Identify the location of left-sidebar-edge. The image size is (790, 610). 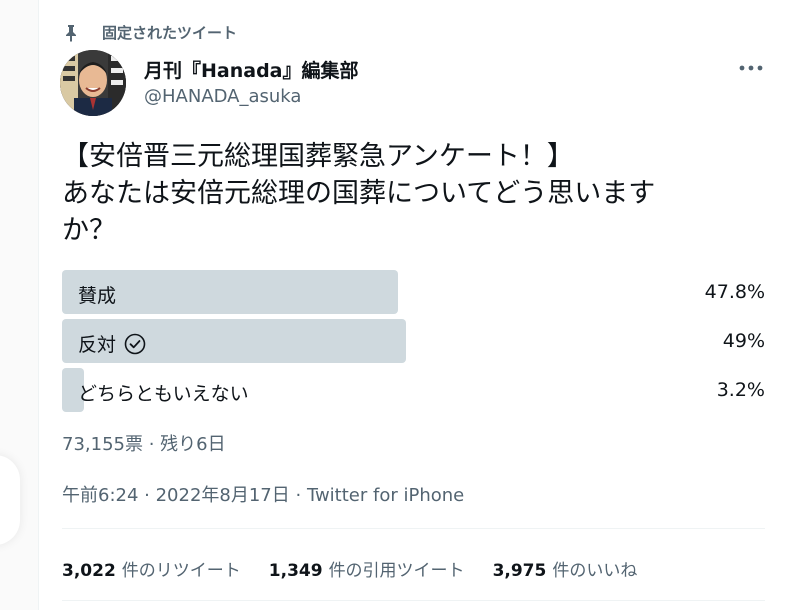
(19, 305).